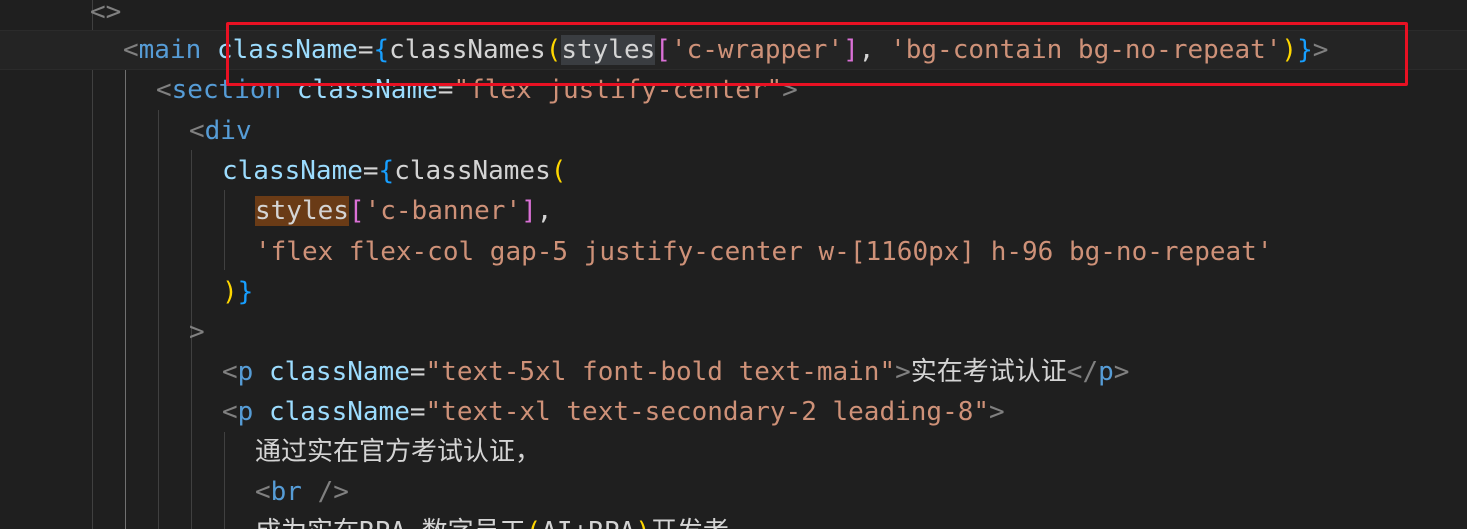 The image size is (1467, 529). What do you see at coordinates (660, 372) in the screenshot?
I see `code-token: "text-5xl font-bold text-main"` at bounding box center [660, 372].